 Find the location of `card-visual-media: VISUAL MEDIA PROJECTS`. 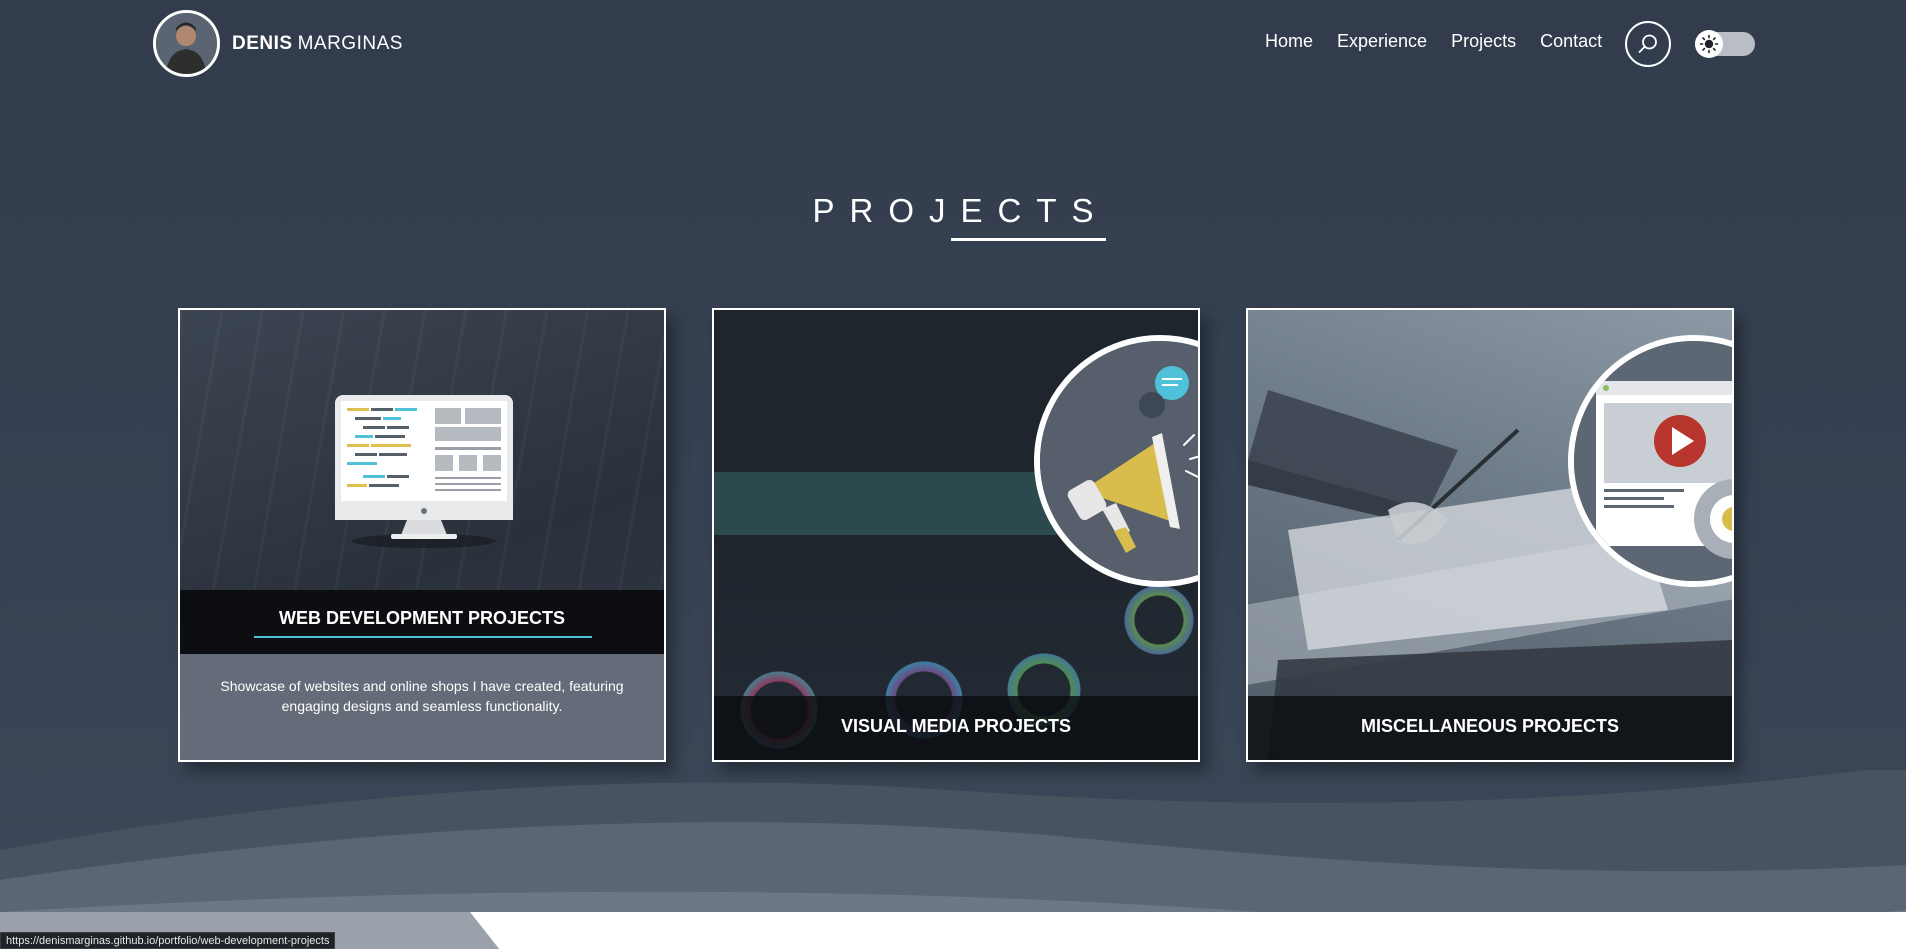

card-visual-media: VISUAL MEDIA PROJECTS is located at coordinates (956, 535).